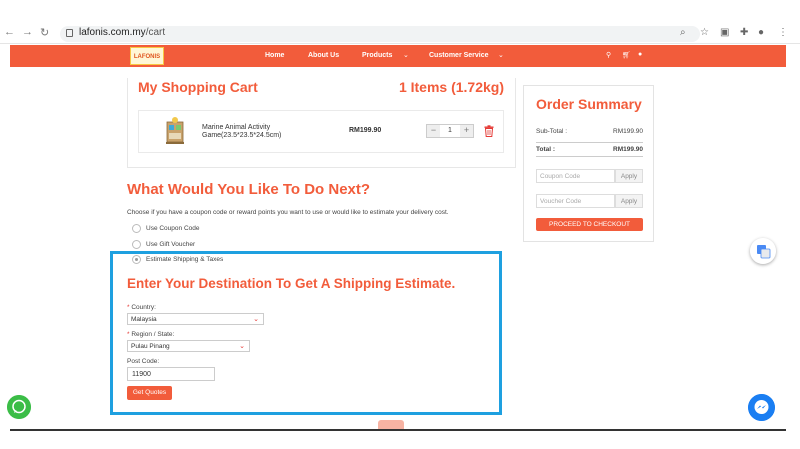  Describe the element at coordinates (198, 87) in the screenshot. I see `cart-title: My Shopping Cart` at that location.